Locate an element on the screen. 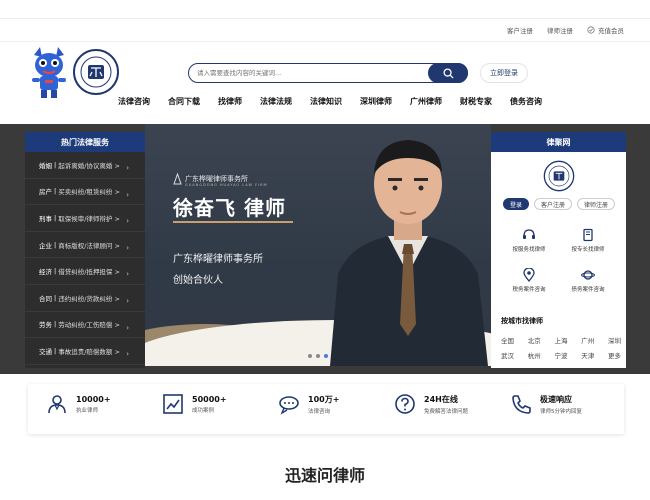 This screenshot has height=500, width=650. nav-item: 合同下载 is located at coordinates (184, 101).